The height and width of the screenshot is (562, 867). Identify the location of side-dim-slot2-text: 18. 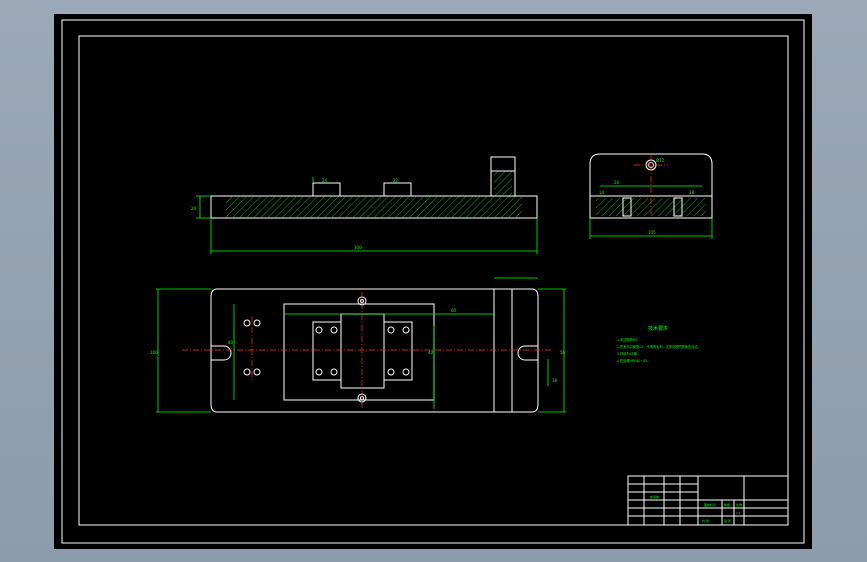
(692, 192).